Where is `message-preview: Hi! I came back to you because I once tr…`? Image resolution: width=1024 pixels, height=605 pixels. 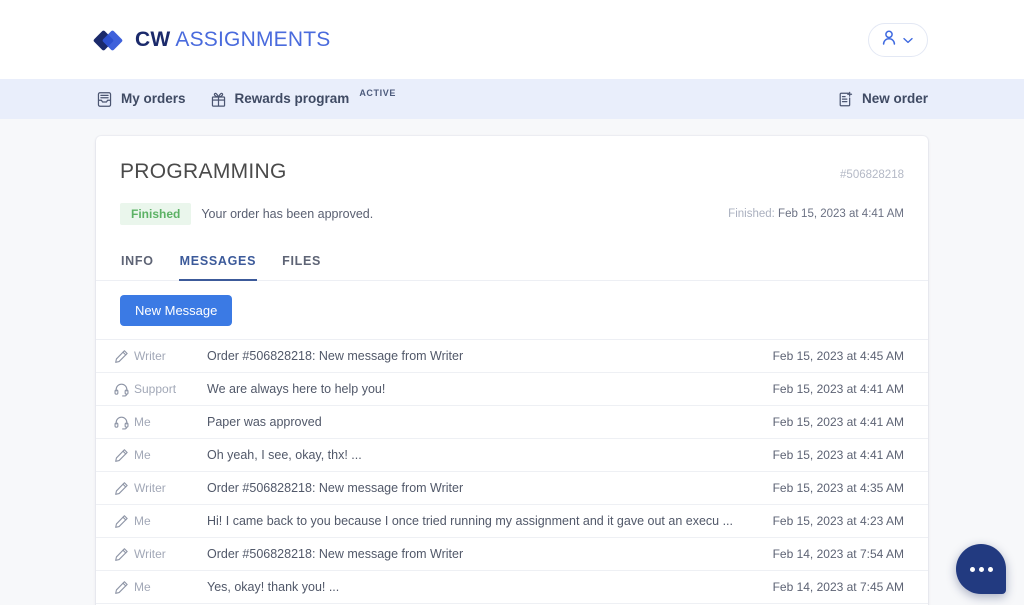
message-preview: Hi! I came back to you because I once tr… is located at coordinates (470, 521).